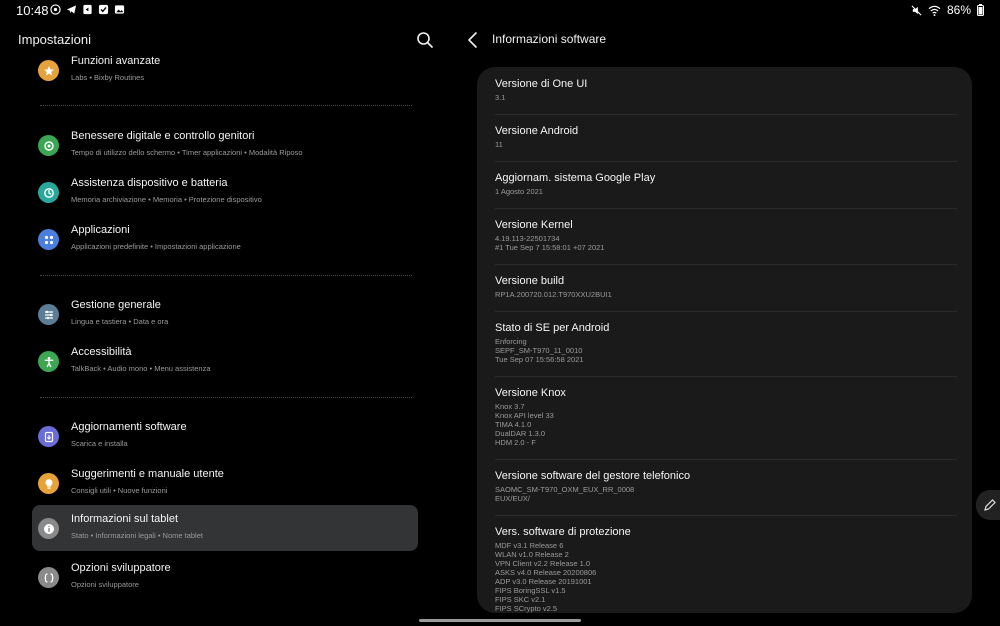  What do you see at coordinates (55, 9) in the screenshot?
I see `sync-icon` at bounding box center [55, 9].